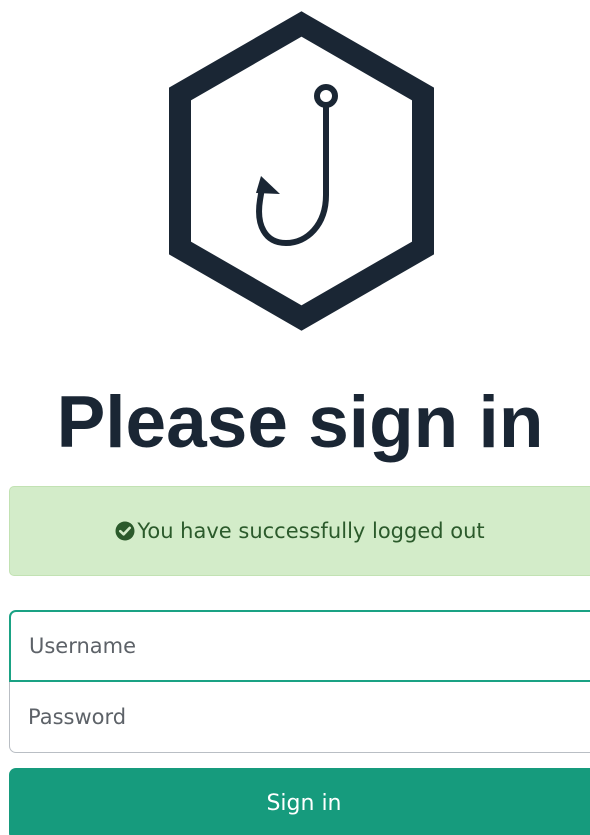 The width and height of the screenshot is (590, 835). I want to click on check-circle-icon, so click(125, 531).